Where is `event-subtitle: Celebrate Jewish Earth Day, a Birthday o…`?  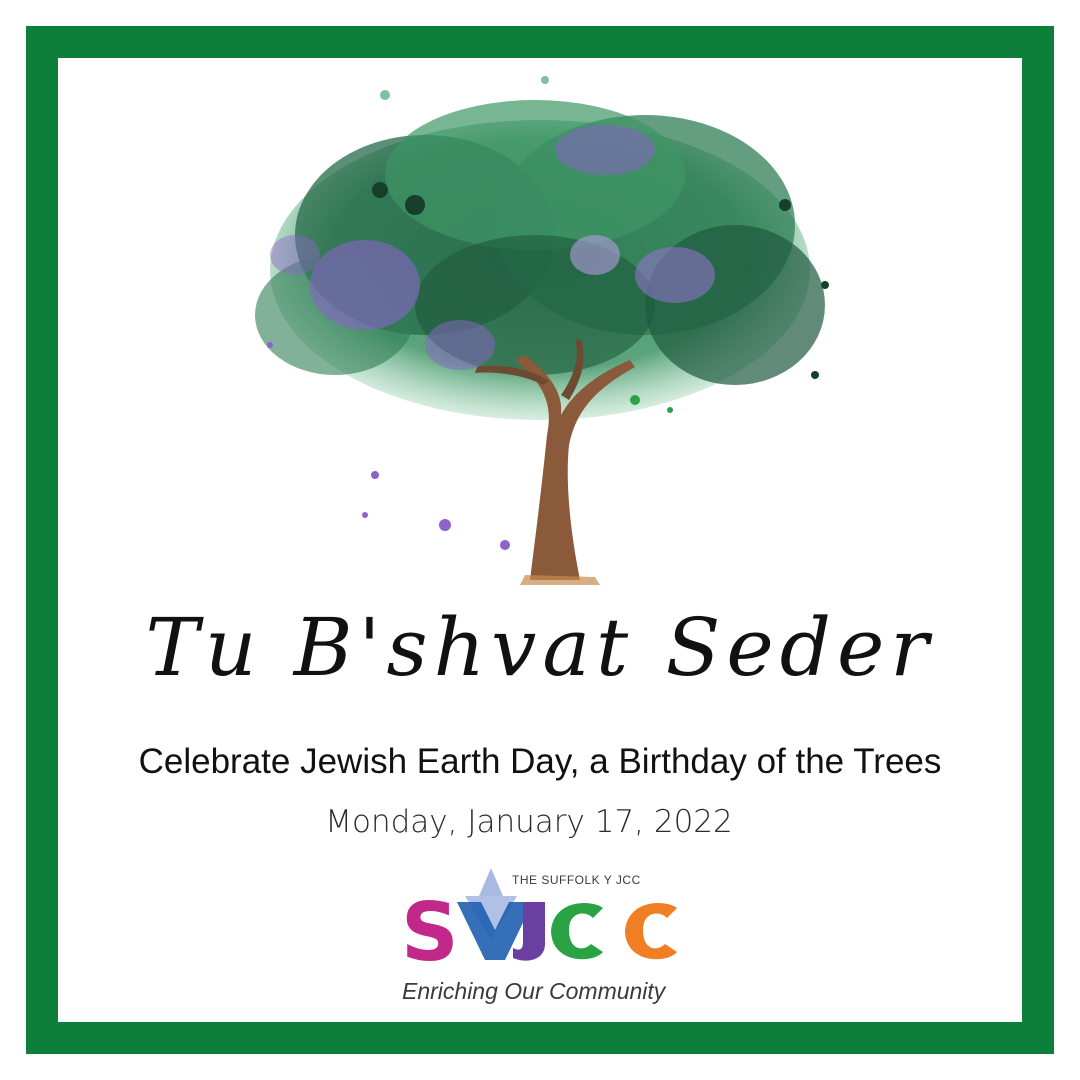
event-subtitle: Celebrate Jewish Earth Day, a Birthday o… is located at coordinates (540, 761).